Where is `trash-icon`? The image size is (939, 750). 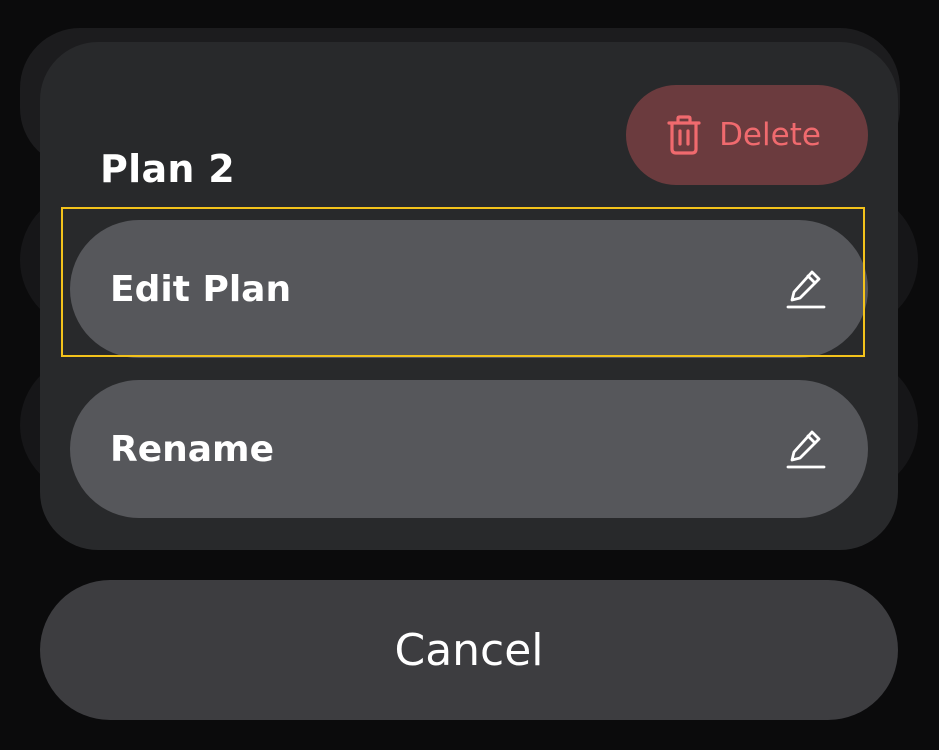
trash-icon is located at coordinates (684, 135).